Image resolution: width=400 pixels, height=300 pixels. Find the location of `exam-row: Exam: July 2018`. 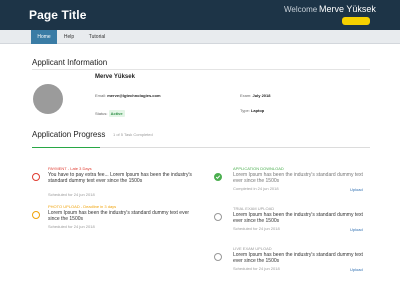

exam-row: Exam: July 2018 is located at coordinates (255, 95).